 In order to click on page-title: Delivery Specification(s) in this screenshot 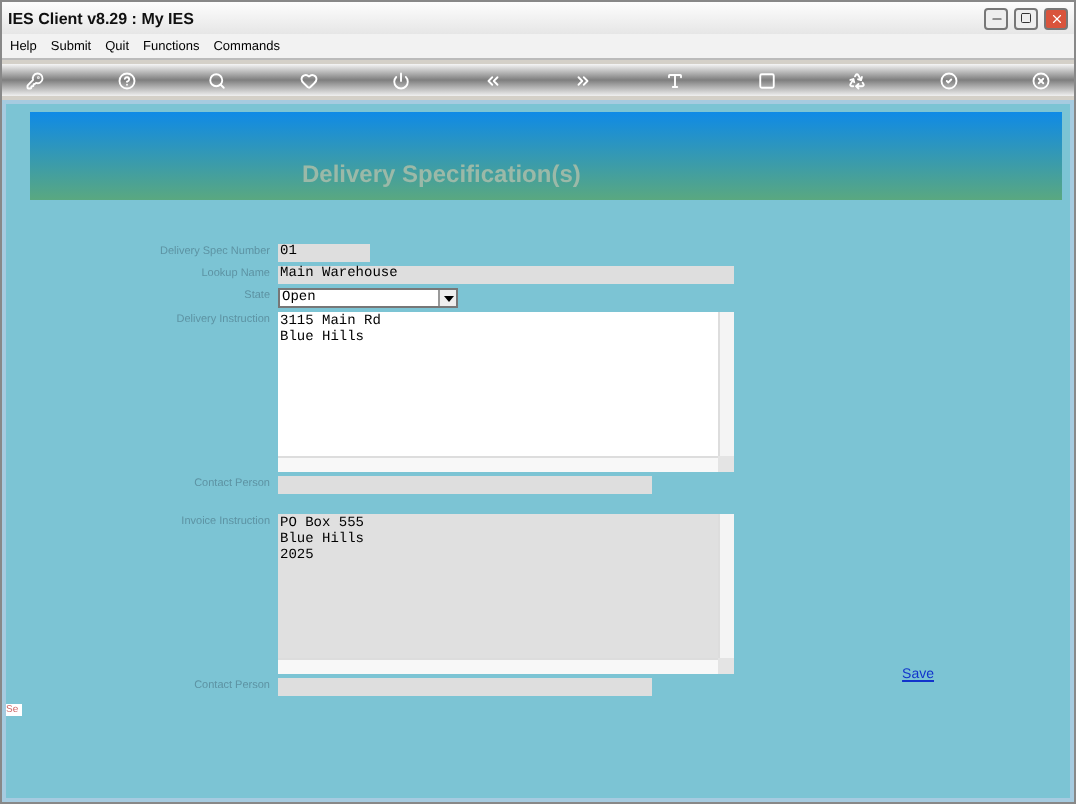, I will do `click(441, 174)`.